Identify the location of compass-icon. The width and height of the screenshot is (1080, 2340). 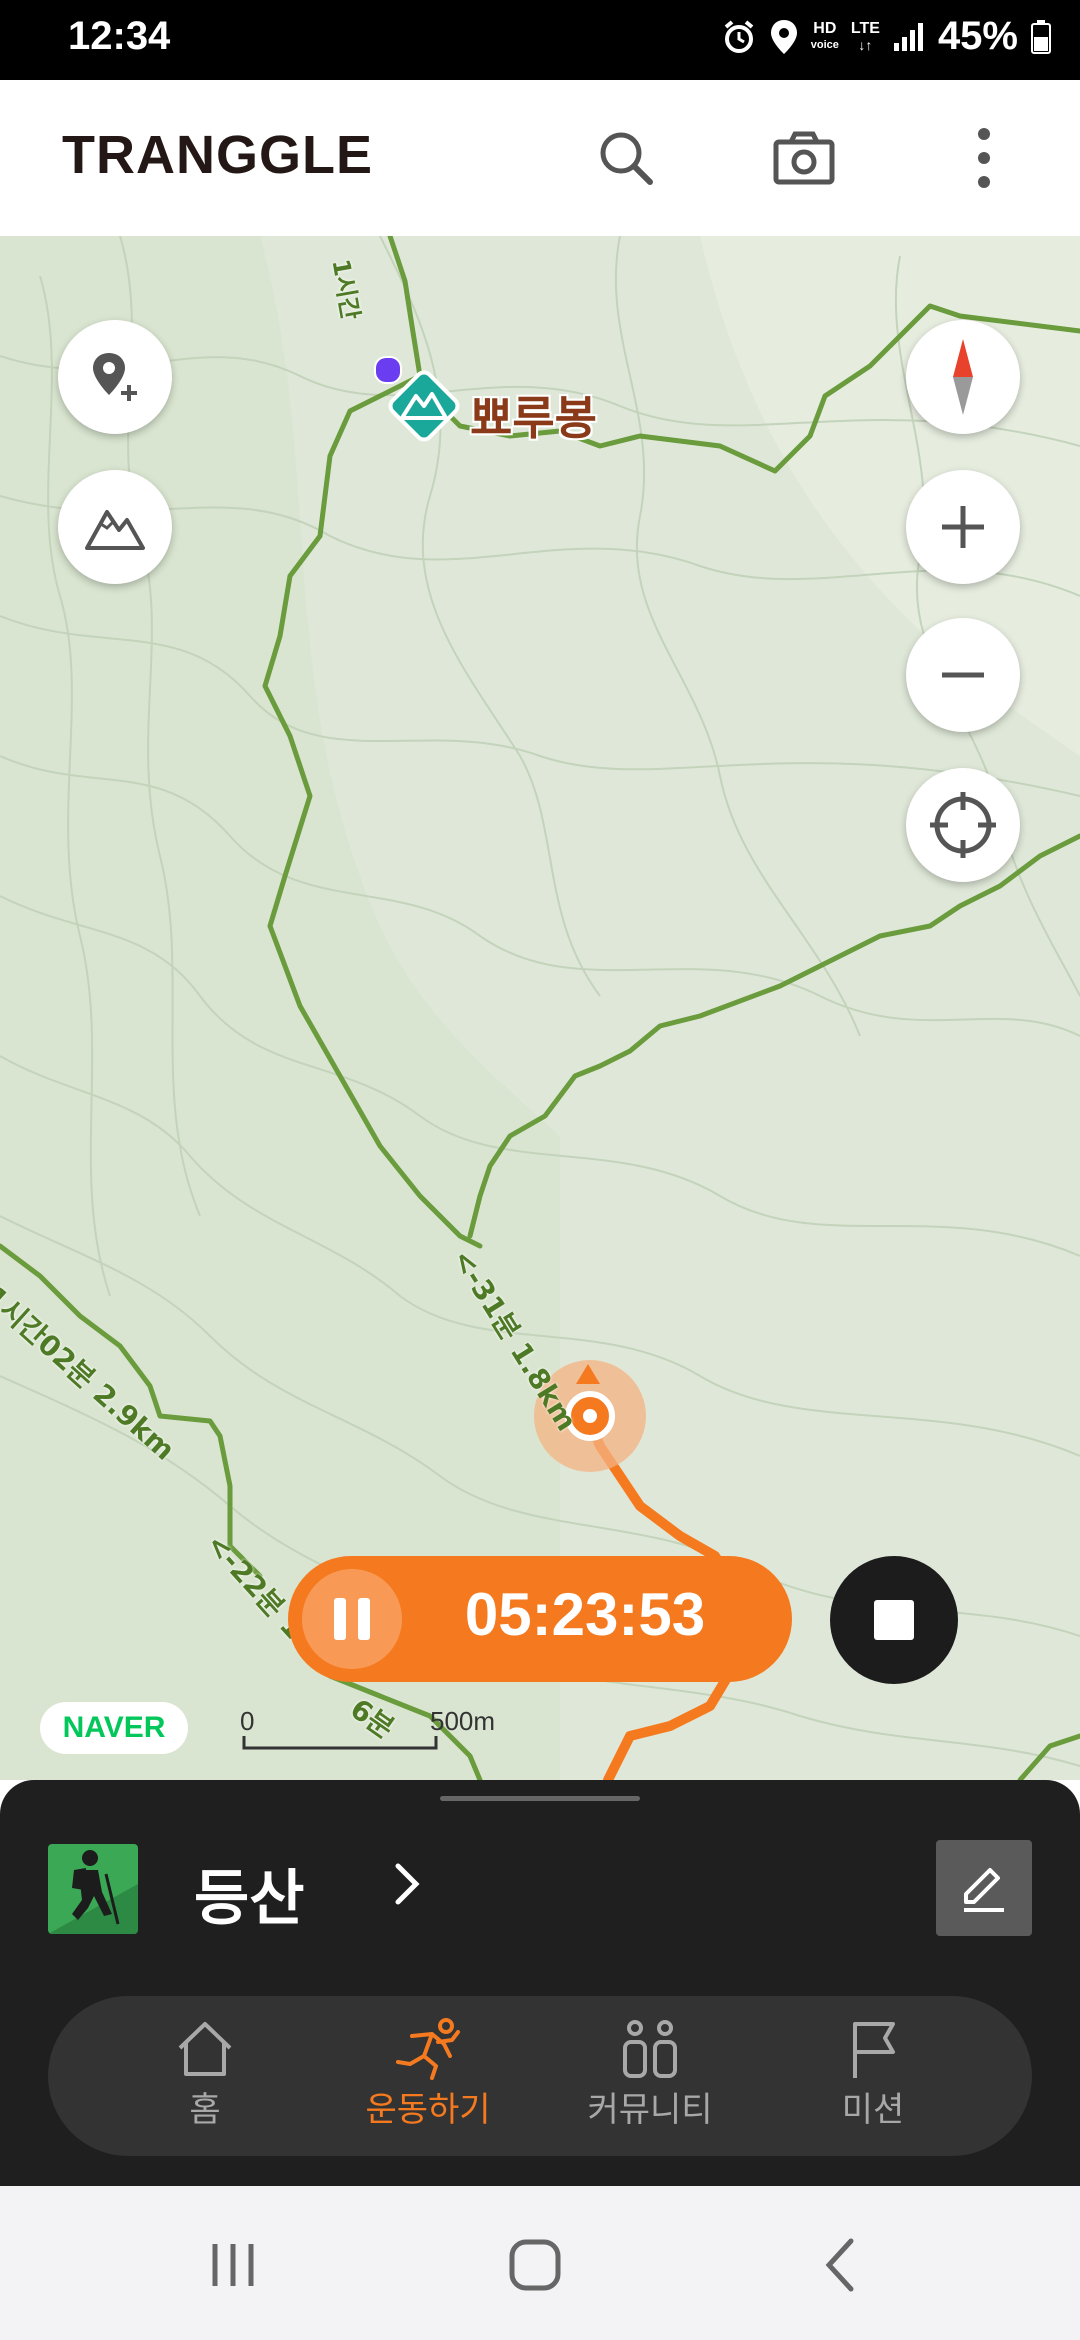
(963, 377).